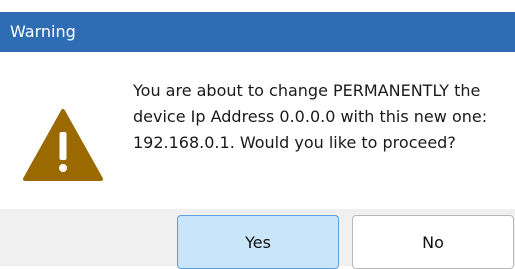 This screenshot has height=269, width=515. I want to click on yes-button: Yes, so click(258, 242).